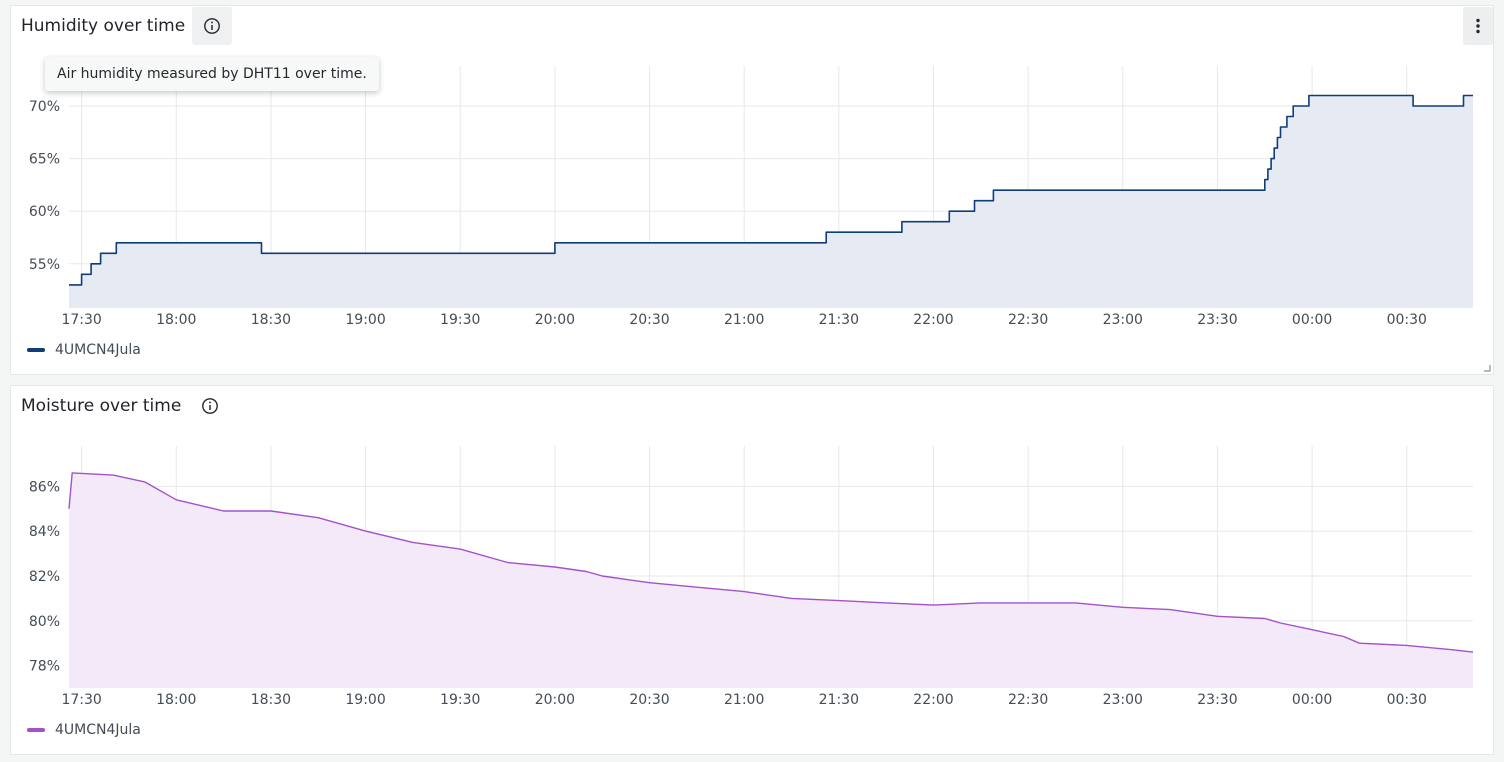  What do you see at coordinates (44, 212) in the screenshot?
I see `y-tick-label: 60%` at bounding box center [44, 212].